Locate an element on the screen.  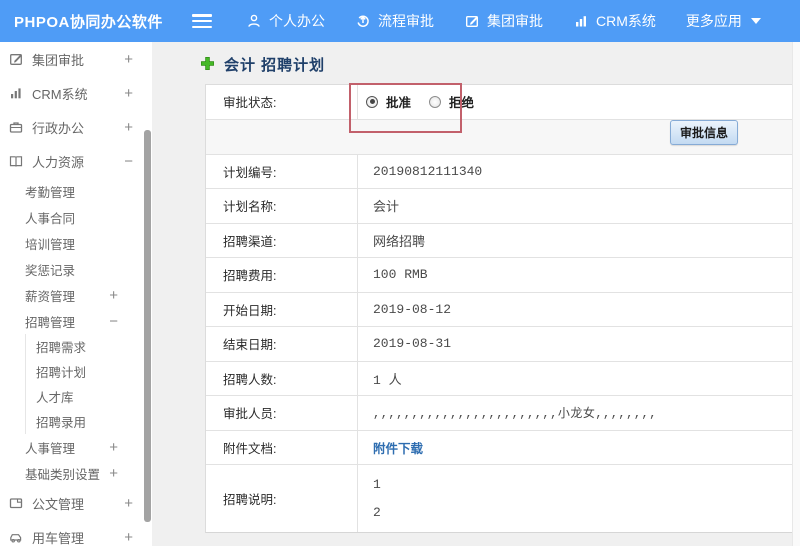
sidebar-item-salary: 薪资管理 + is located at coordinates (76, 295).